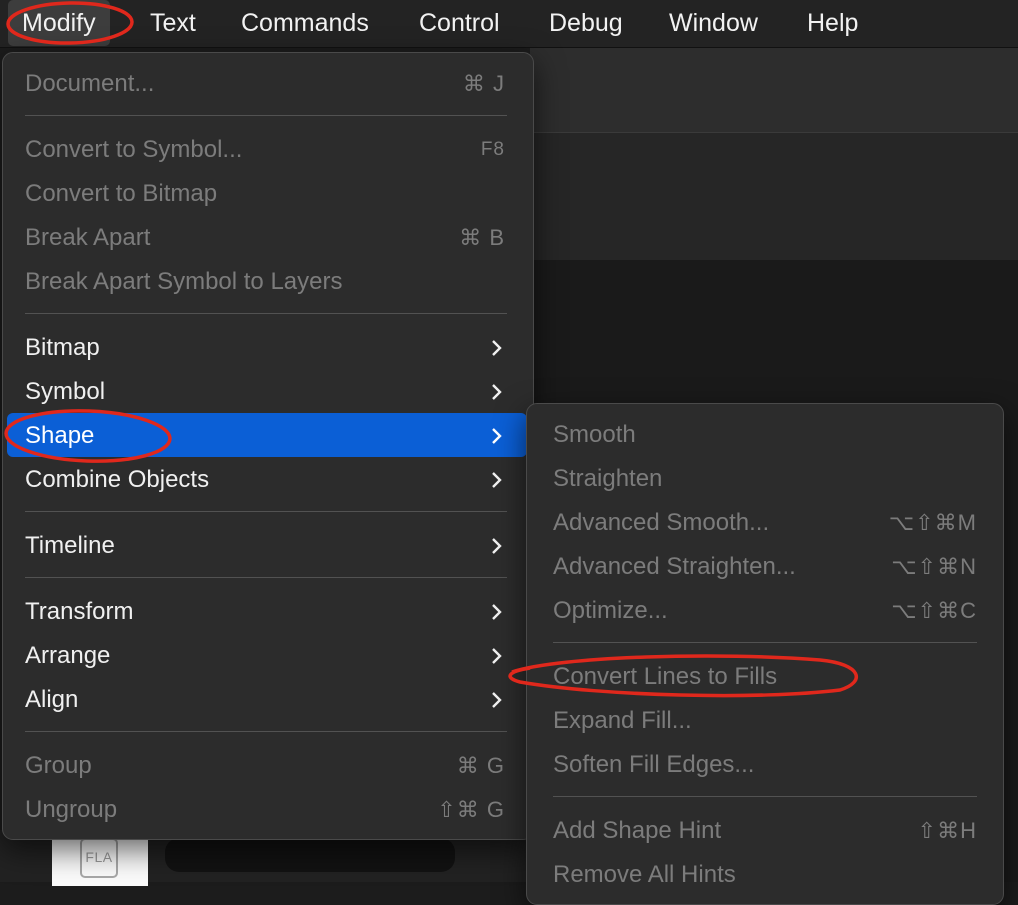 This screenshot has height=905, width=1018. What do you see at coordinates (586, 23) in the screenshot?
I see `menu-debug: Debug` at bounding box center [586, 23].